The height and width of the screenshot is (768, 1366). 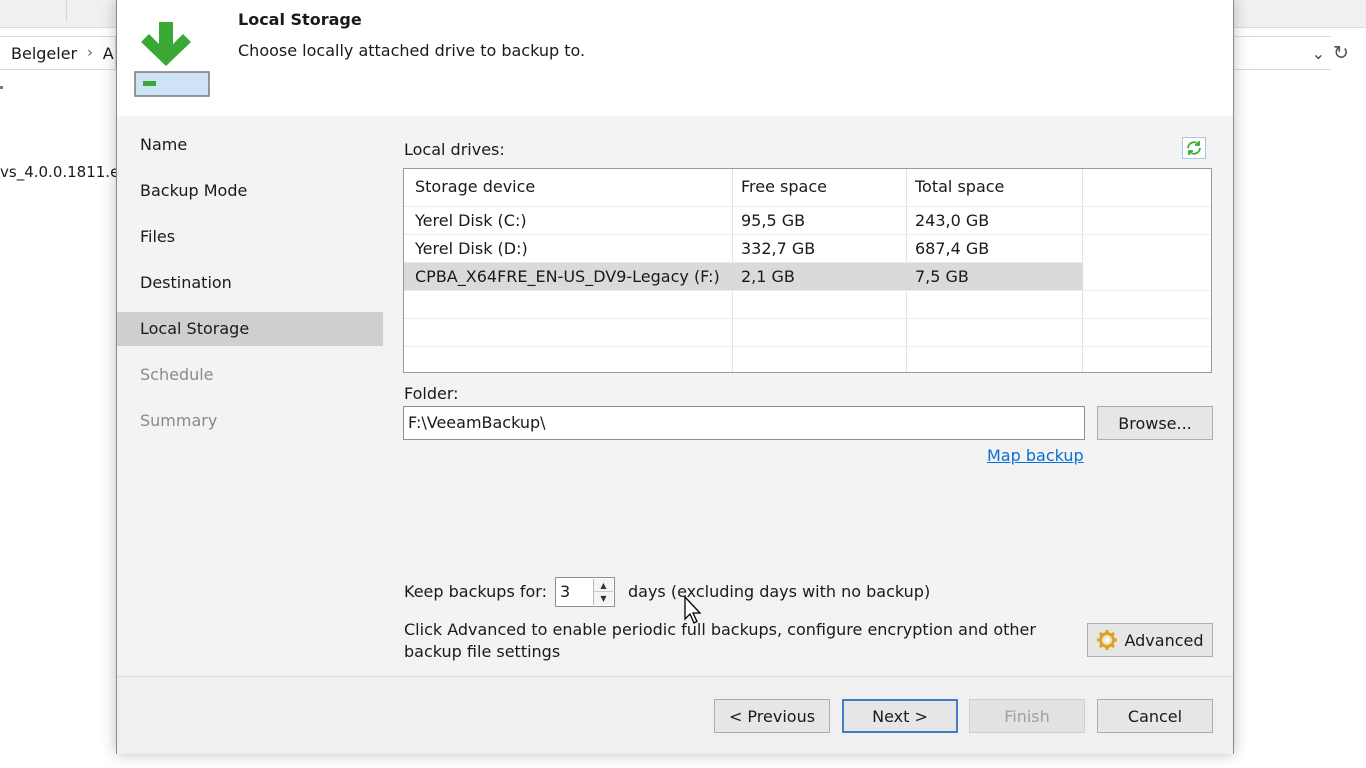 What do you see at coordinates (177, 374) in the screenshot?
I see `step-schedule: Schedule` at bounding box center [177, 374].